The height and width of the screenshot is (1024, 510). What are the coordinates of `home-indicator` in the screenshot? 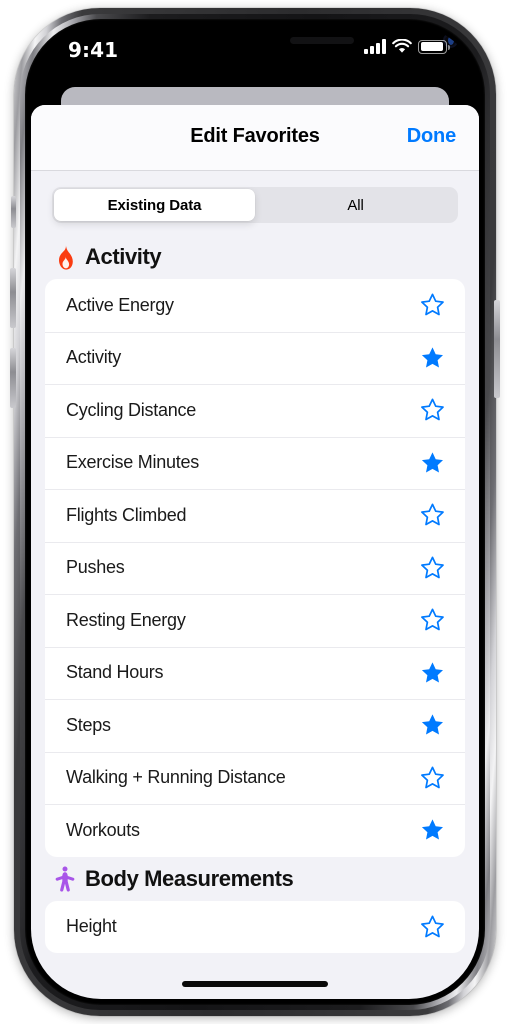 It's located at (255, 984).